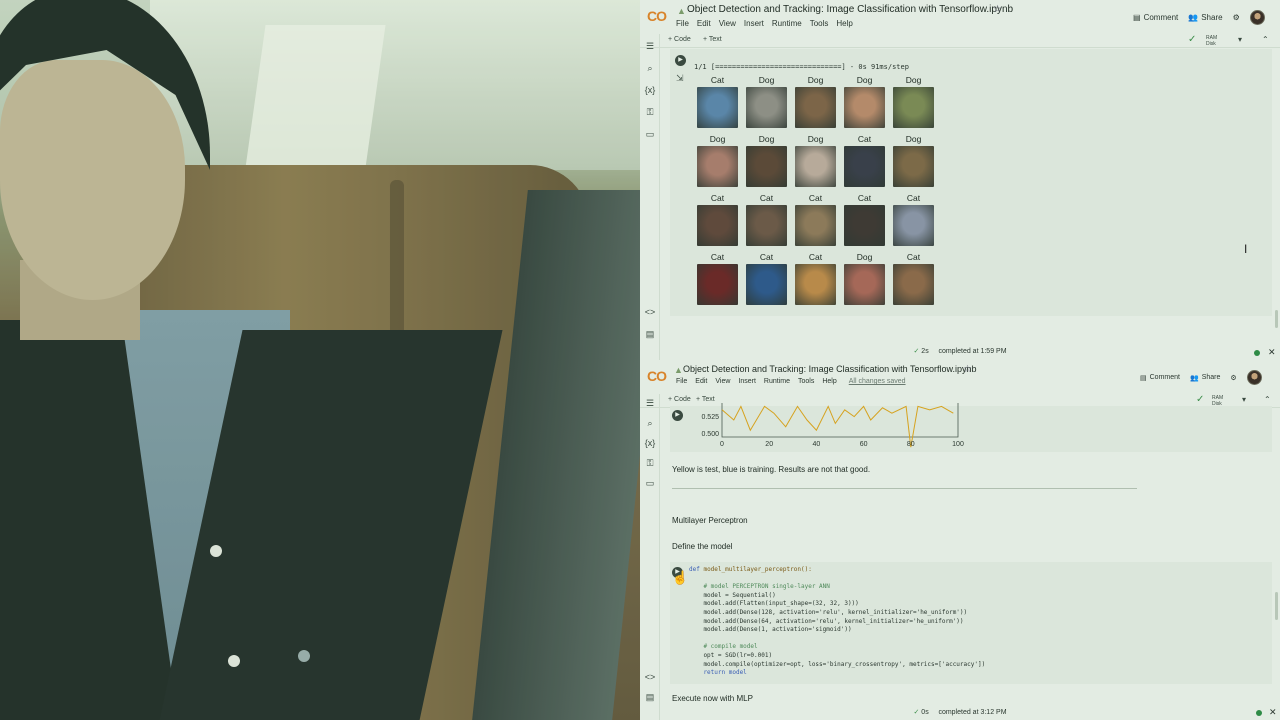 This screenshot has width=1280, height=720. Describe the element at coordinates (710, 520) in the screenshot. I see `section-heading-mlp: Multilayer Perceptron` at that location.